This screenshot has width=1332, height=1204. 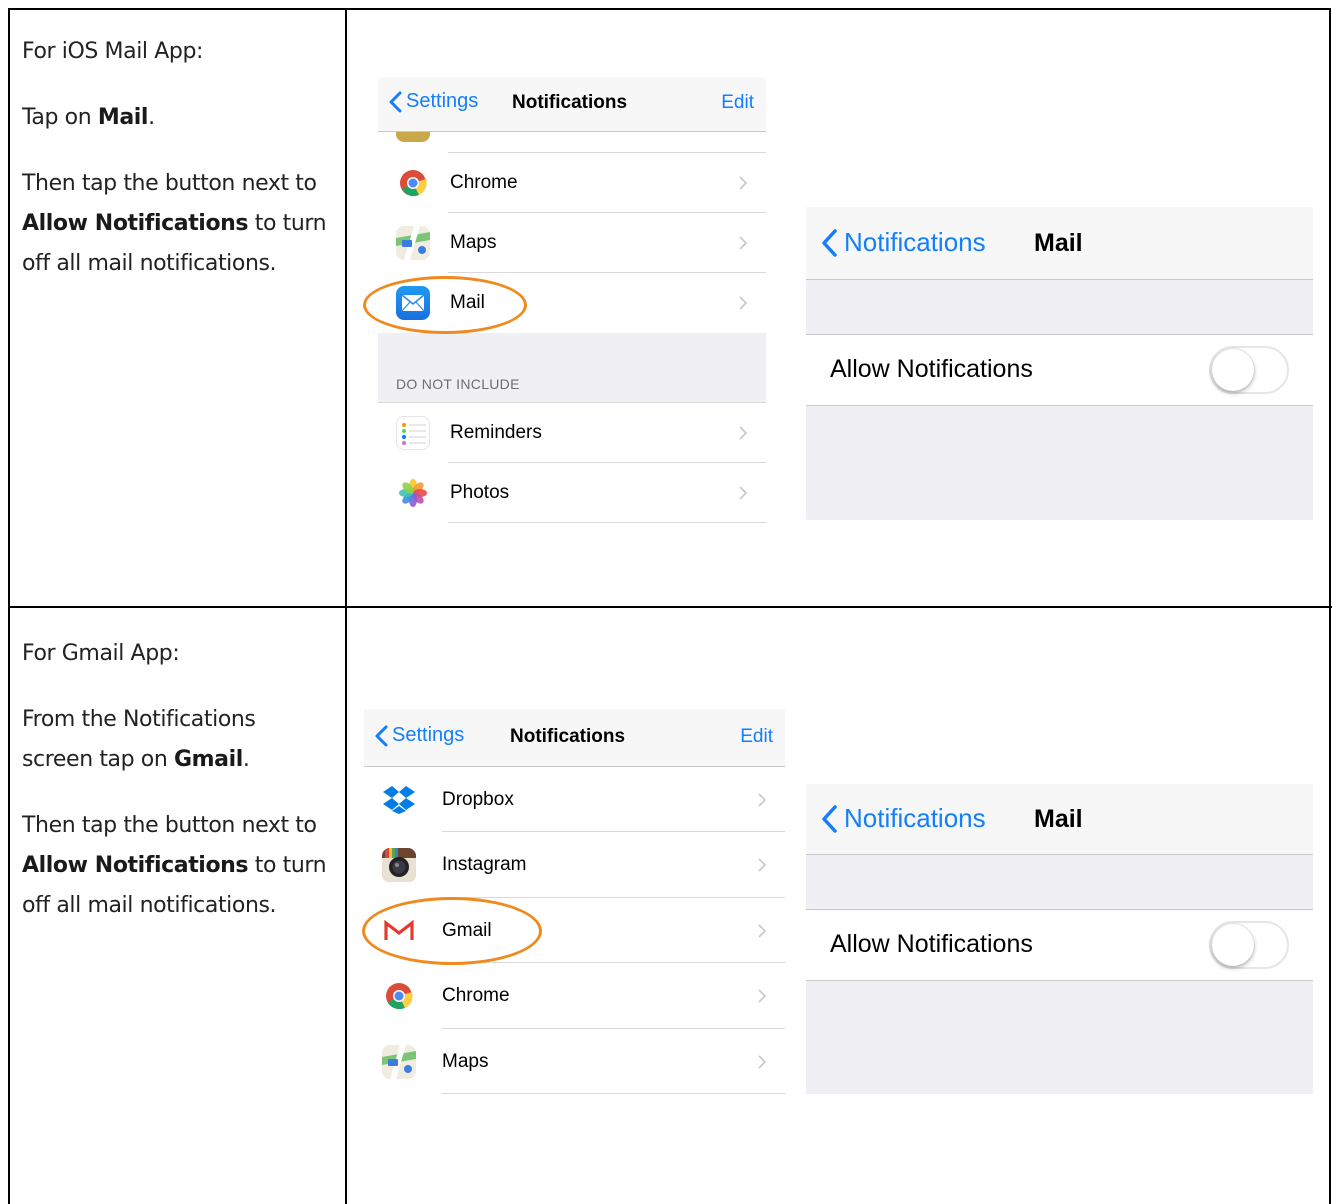 What do you see at coordinates (113, 51) in the screenshot?
I see `instruction-heading: For iOS Mail App:` at bounding box center [113, 51].